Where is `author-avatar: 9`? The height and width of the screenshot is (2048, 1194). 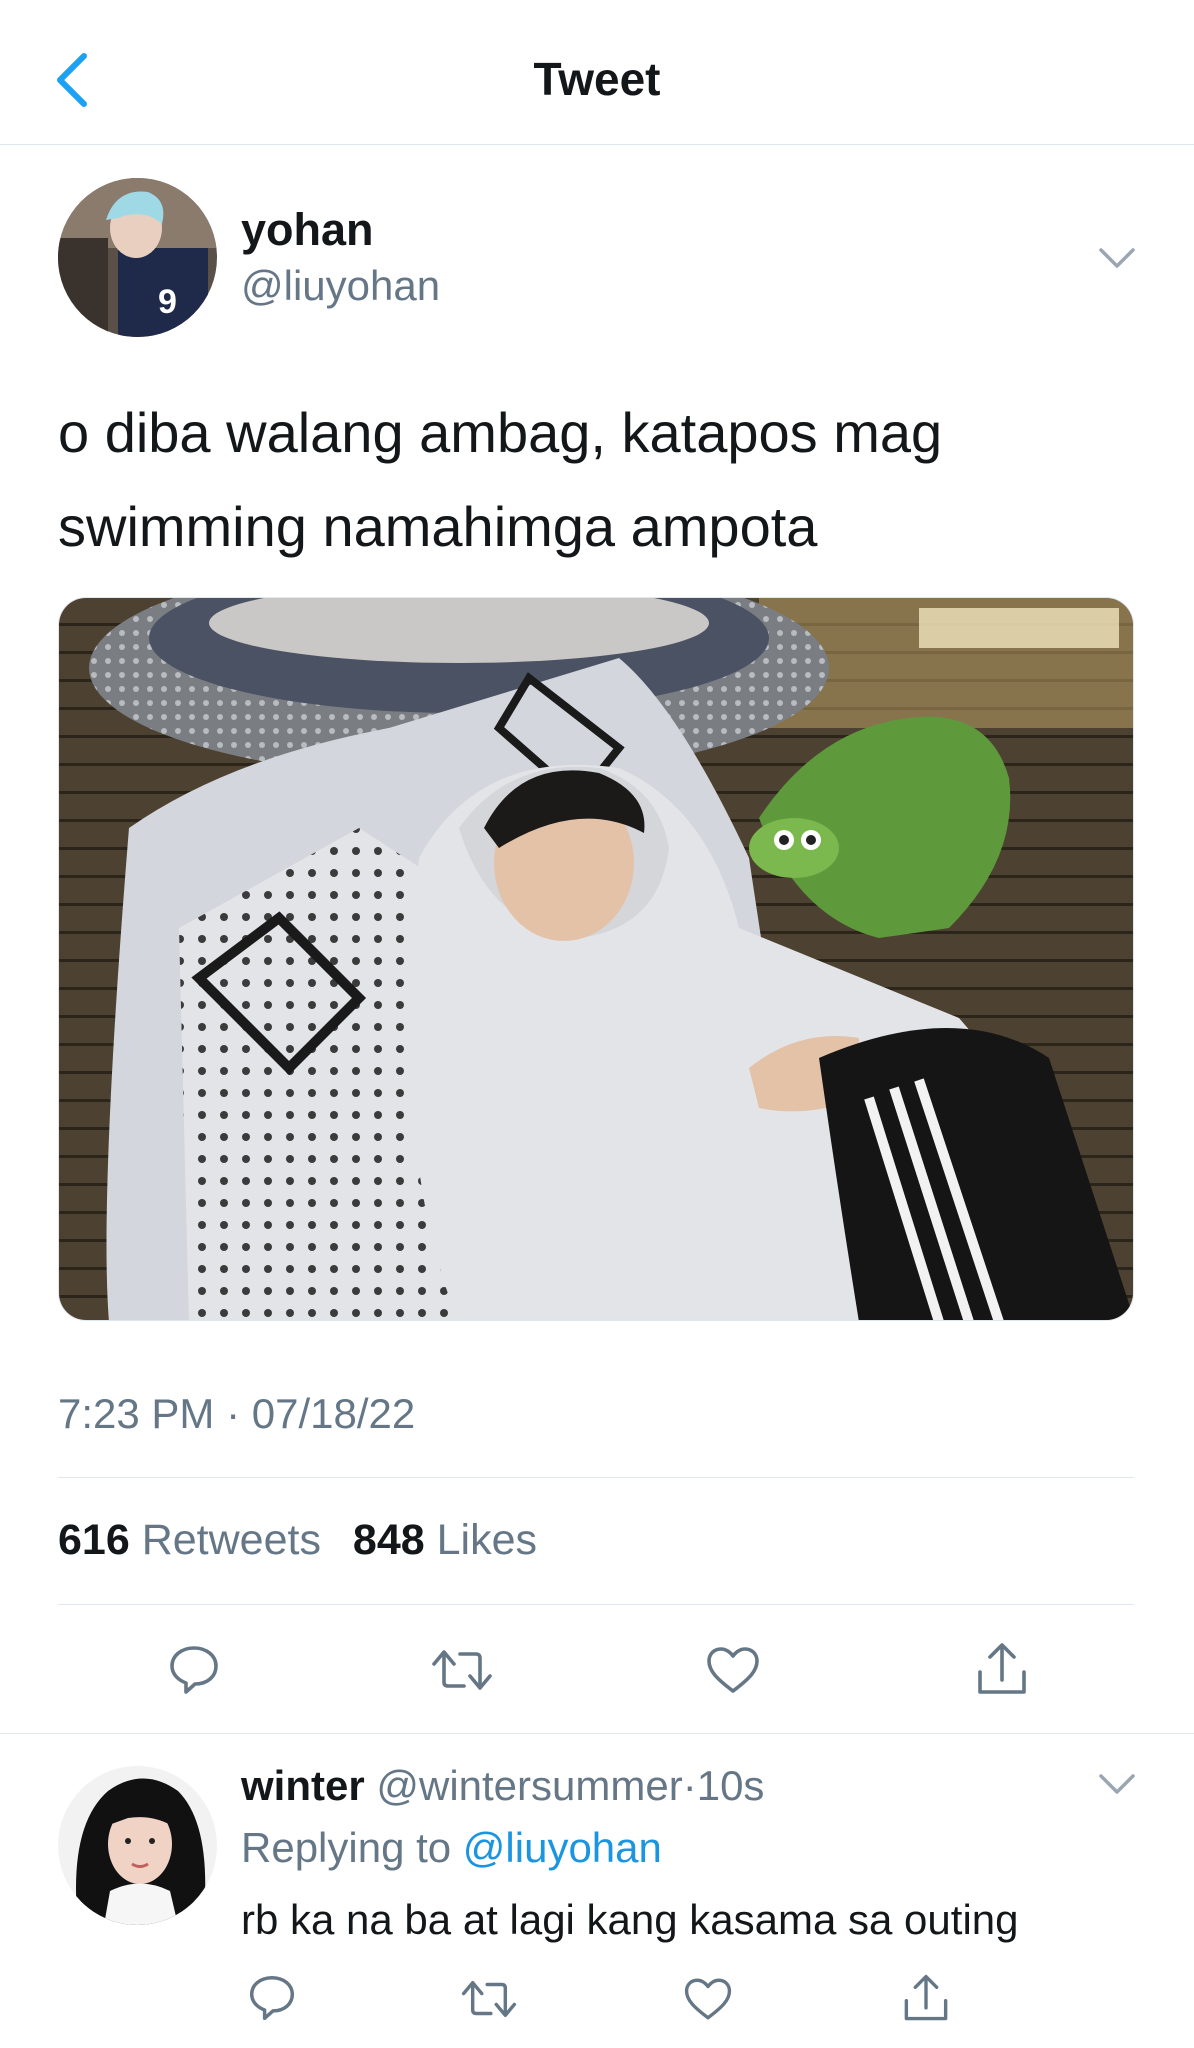 author-avatar: 9 is located at coordinates (137, 257).